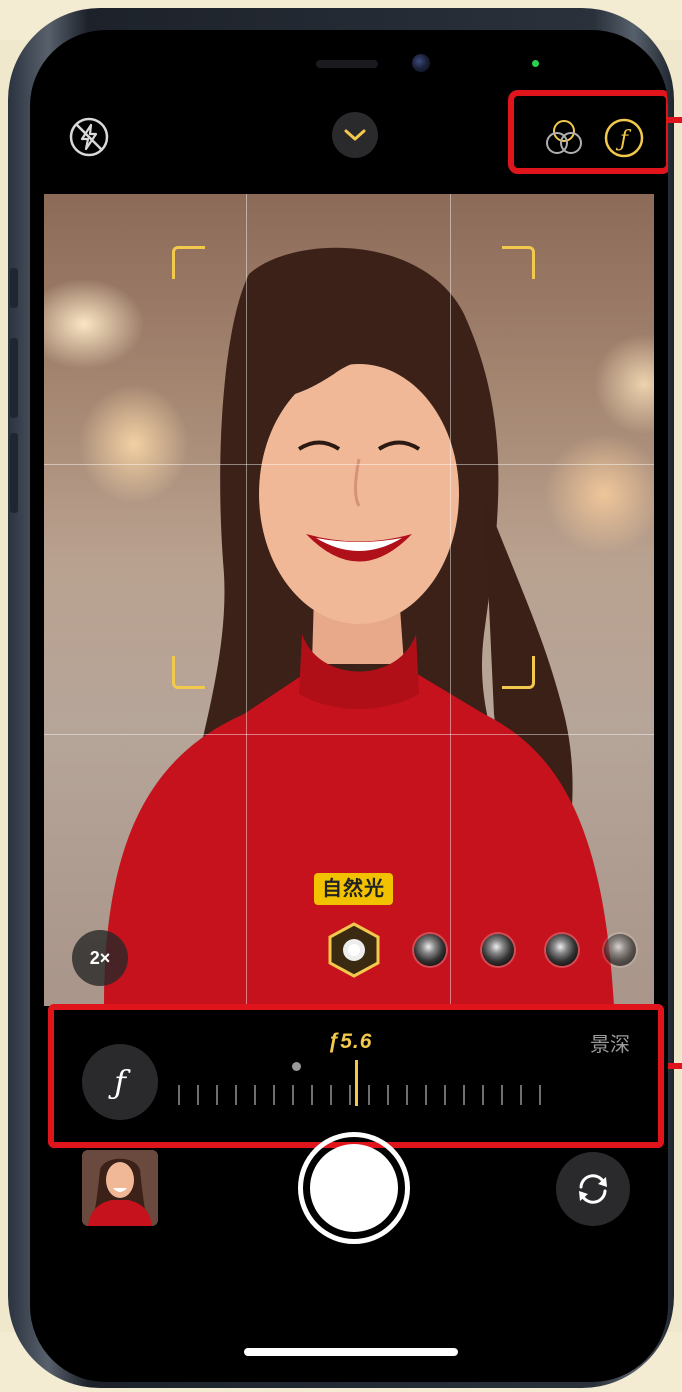  What do you see at coordinates (100, 958) in the screenshot?
I see `zoom-button: 2×` at bounding box center [100, 958].